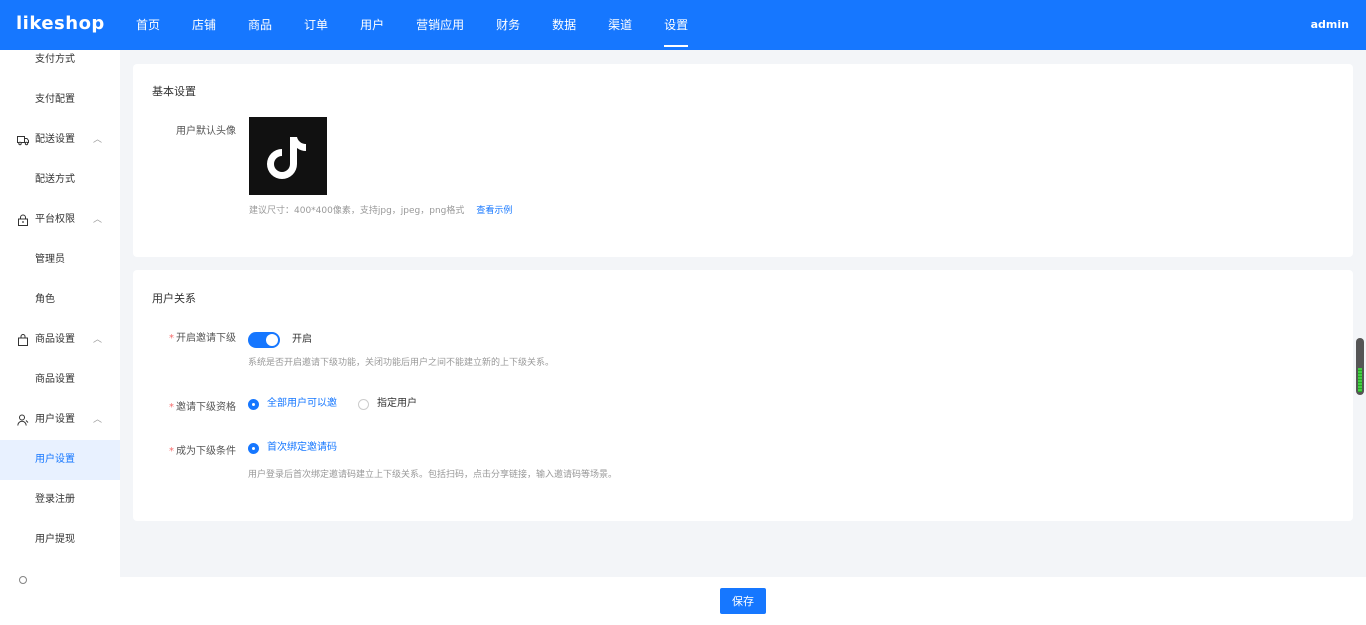 This screenshot has height=625, width=1366. I want to click on radio-all-users: 全部用户可以邀, so click(292, 404).